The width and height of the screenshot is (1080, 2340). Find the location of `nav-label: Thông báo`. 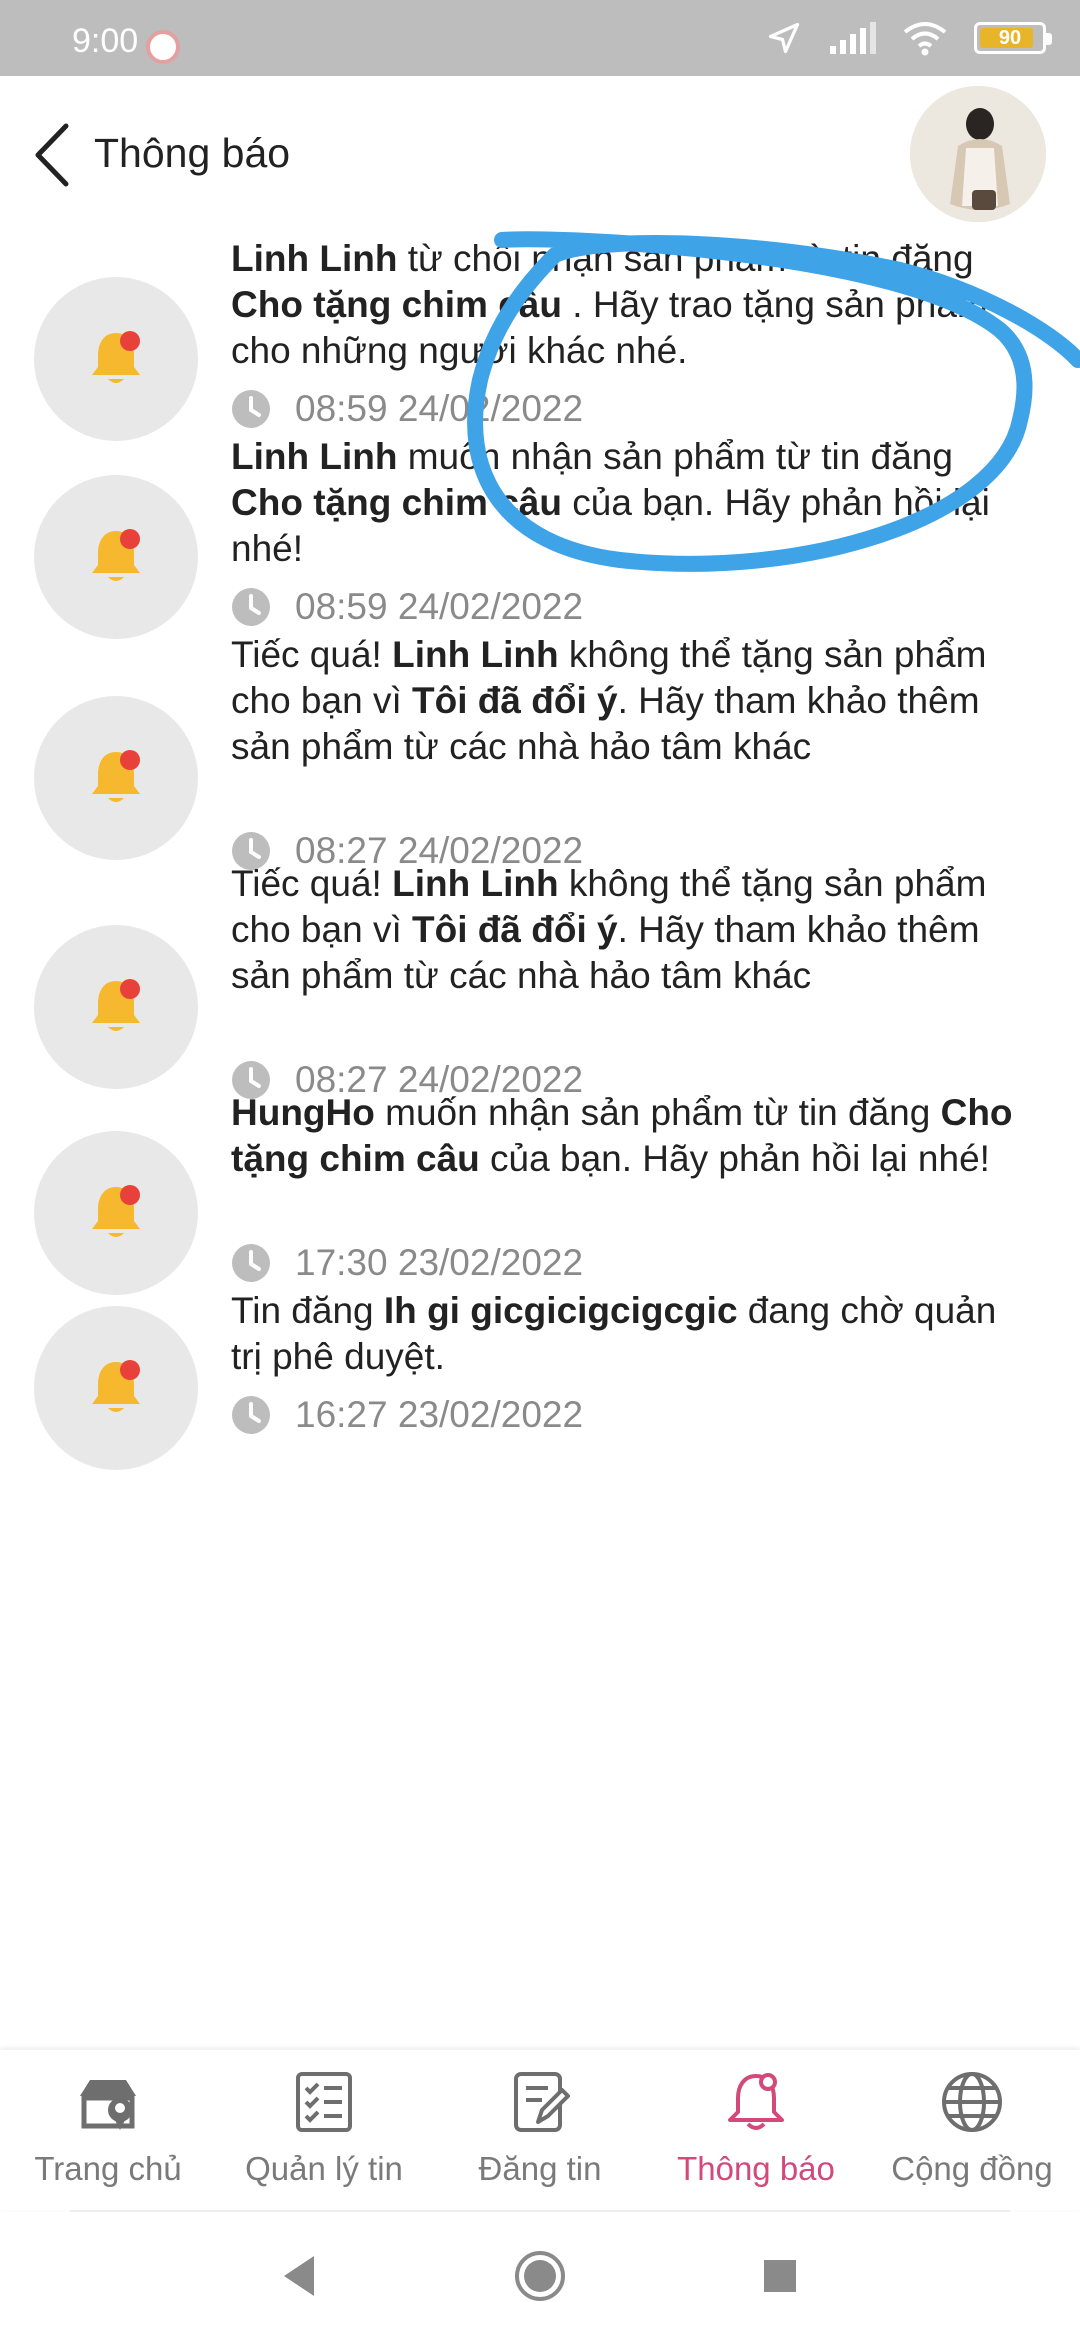

nav-label: Thông báo is located at coordinates (756, 2168).